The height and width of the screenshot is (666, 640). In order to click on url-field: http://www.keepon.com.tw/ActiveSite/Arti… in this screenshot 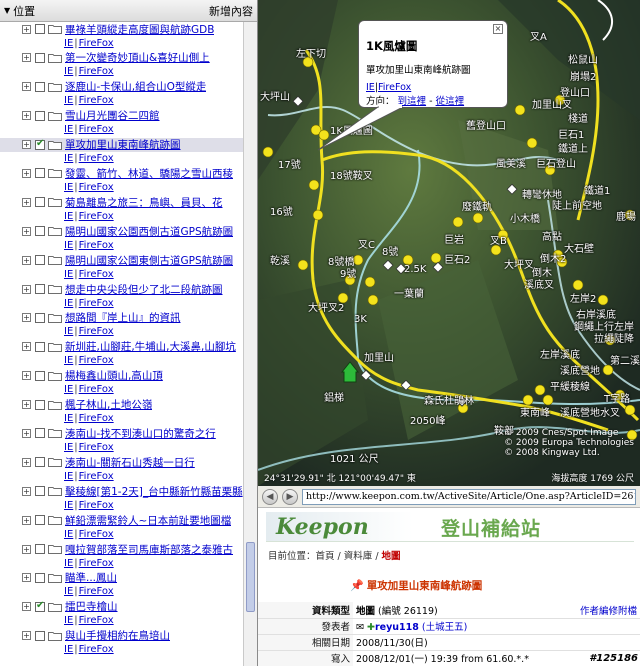, I will do `click(469, 496)`.